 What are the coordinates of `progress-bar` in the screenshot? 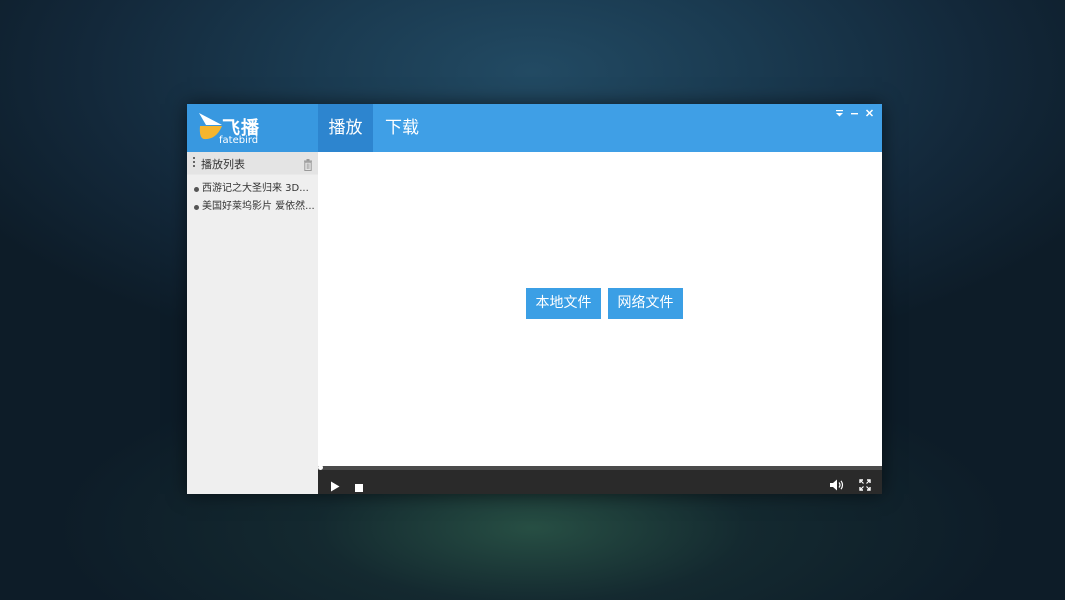 It's located at (600, 467).